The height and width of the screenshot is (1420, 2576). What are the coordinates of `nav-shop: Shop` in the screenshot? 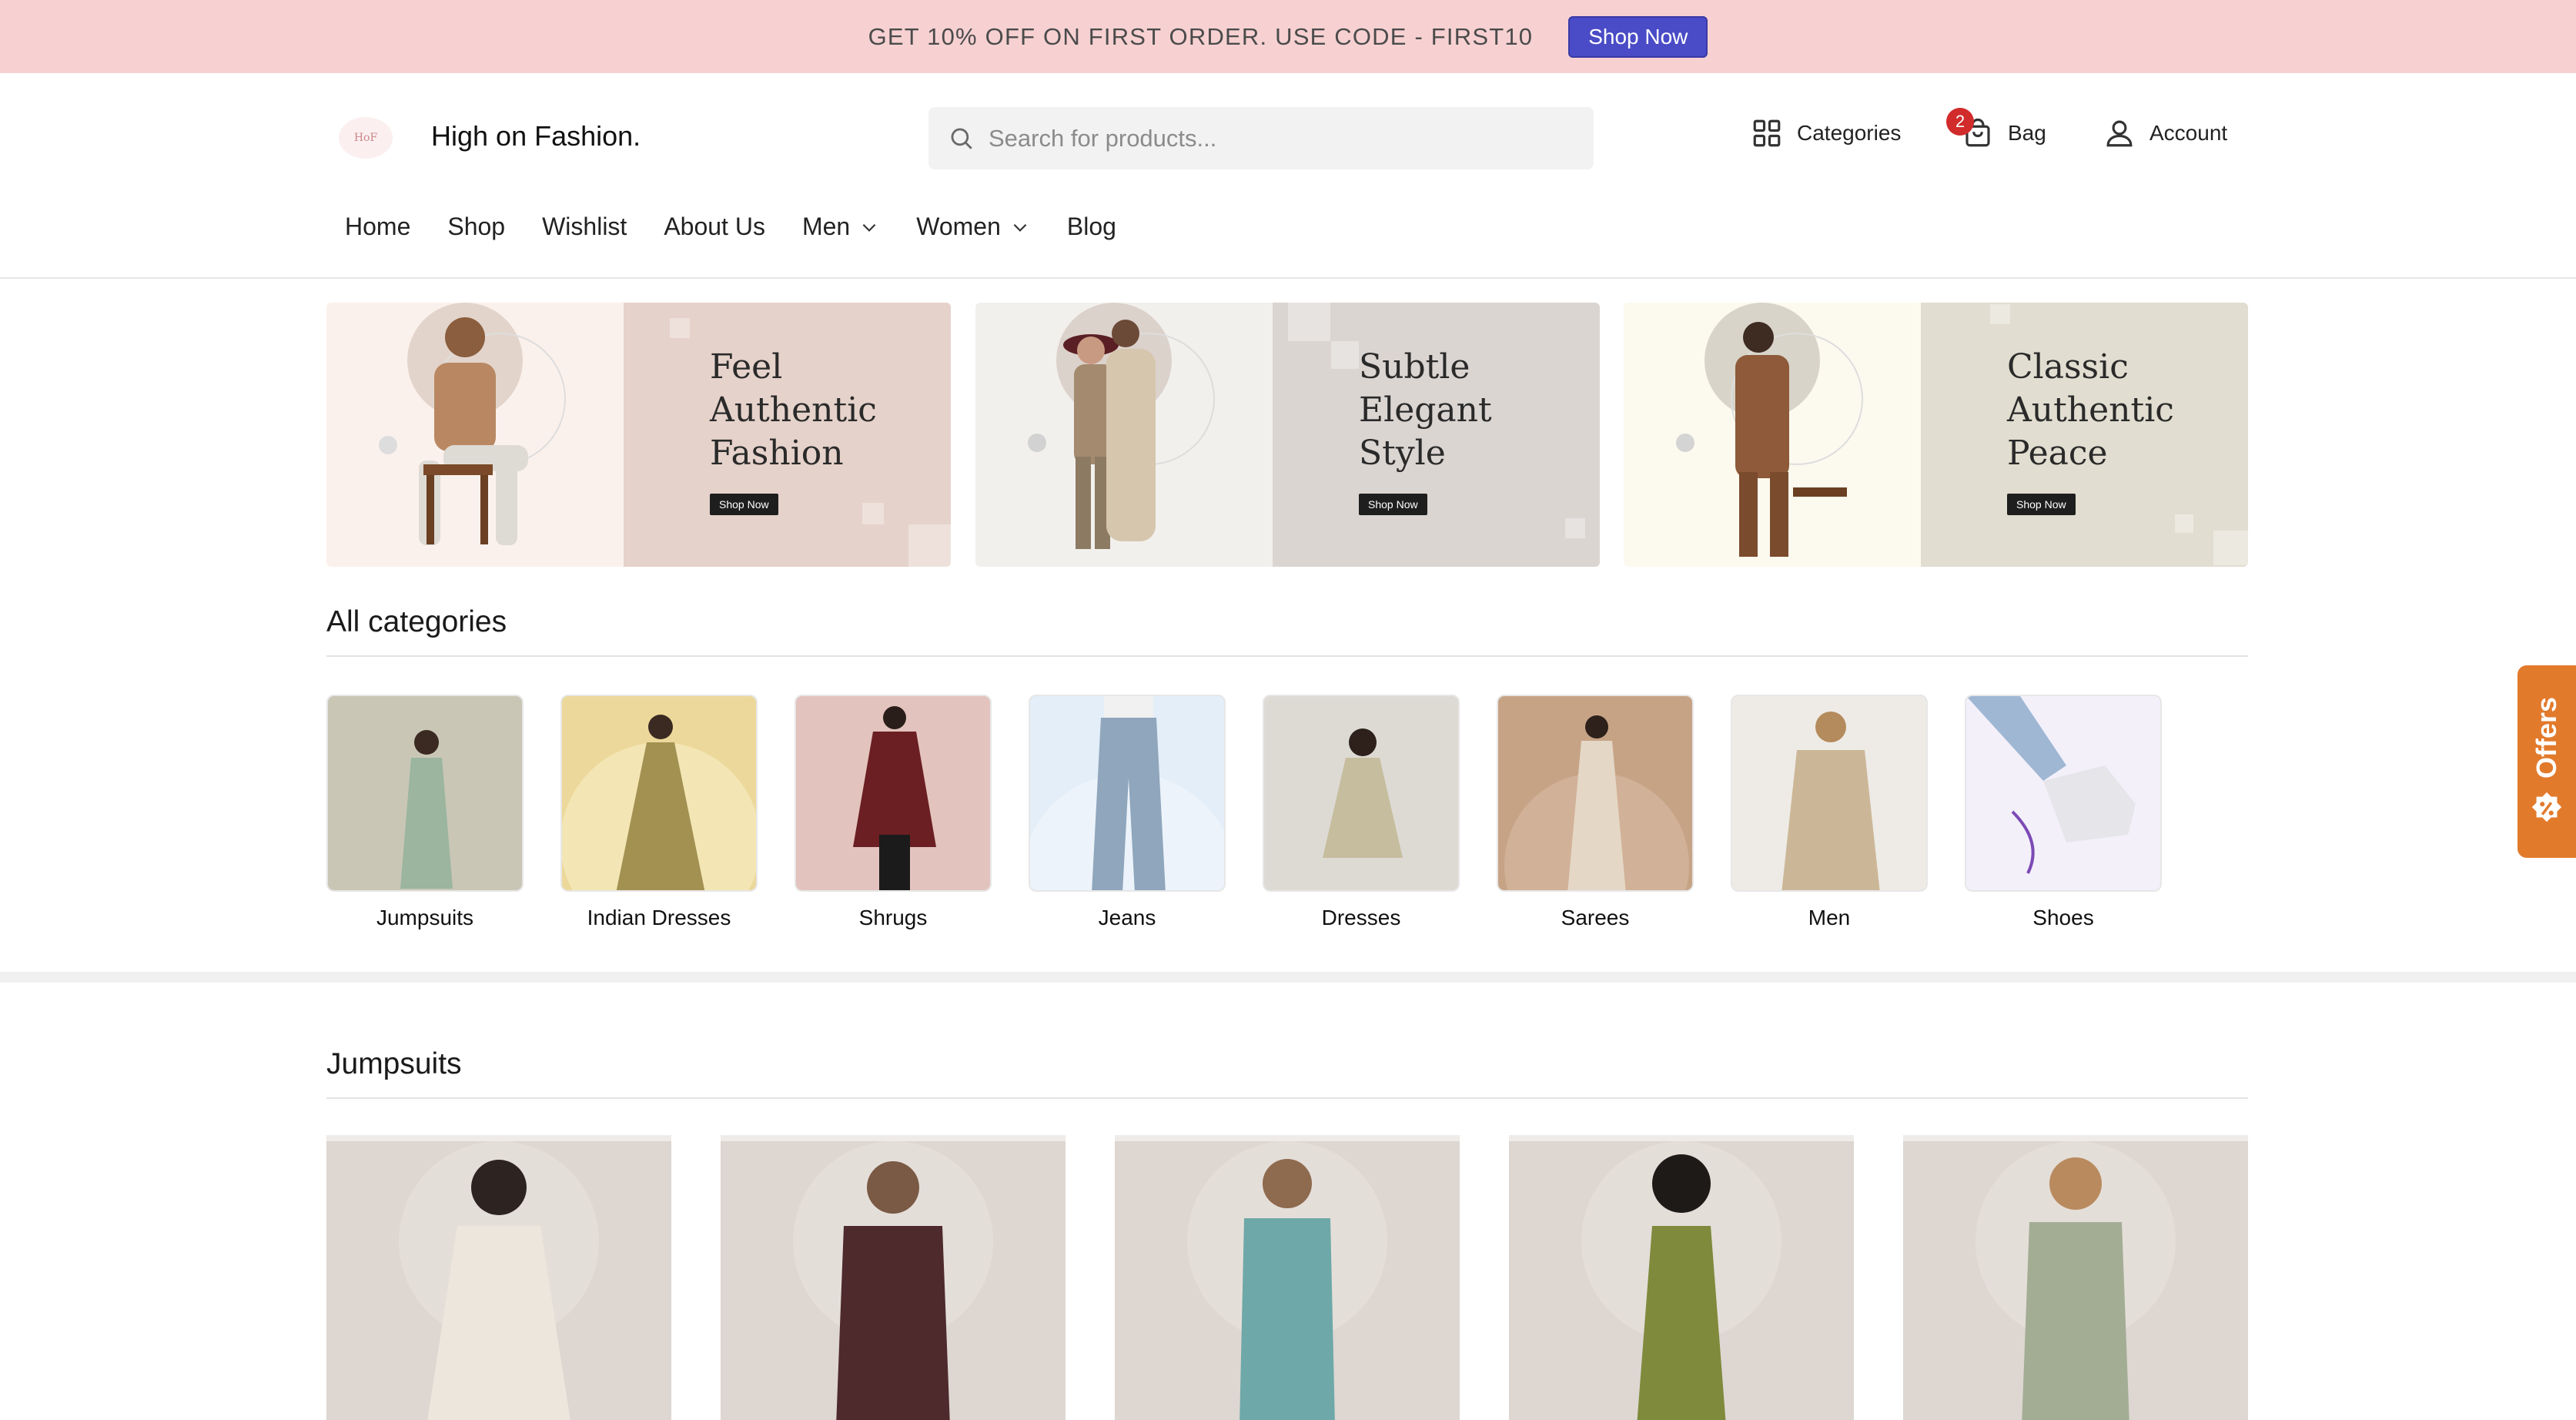 It's located at (476, 227).